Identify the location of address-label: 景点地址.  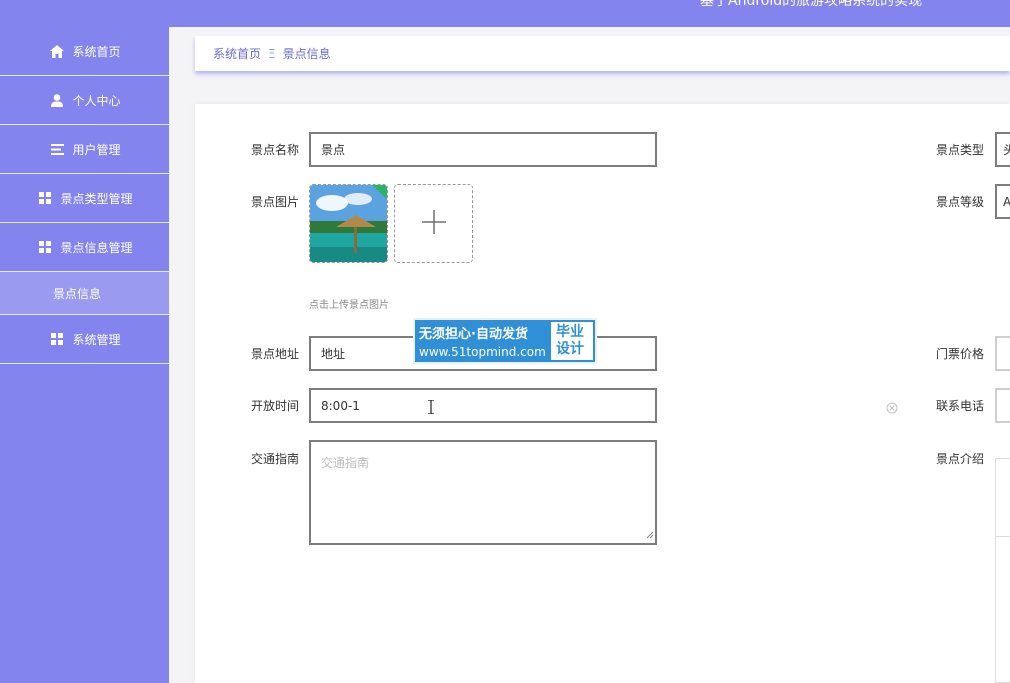
(275, 354).